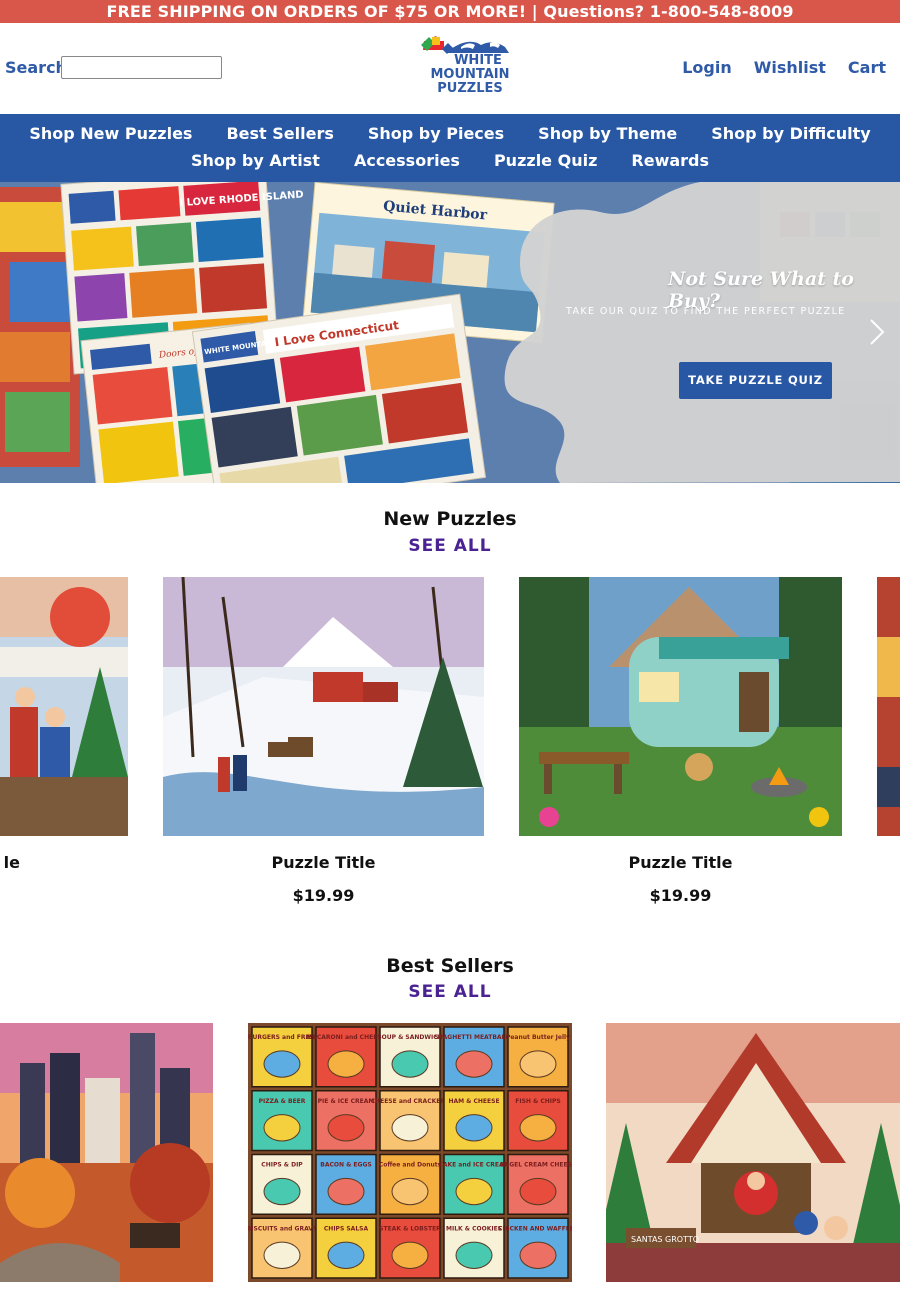  What do you see at coordinates (474, 1248) in the screenshot?
I see `food-tile: MILK & COOKIES` at bounding box center [474, 1248].